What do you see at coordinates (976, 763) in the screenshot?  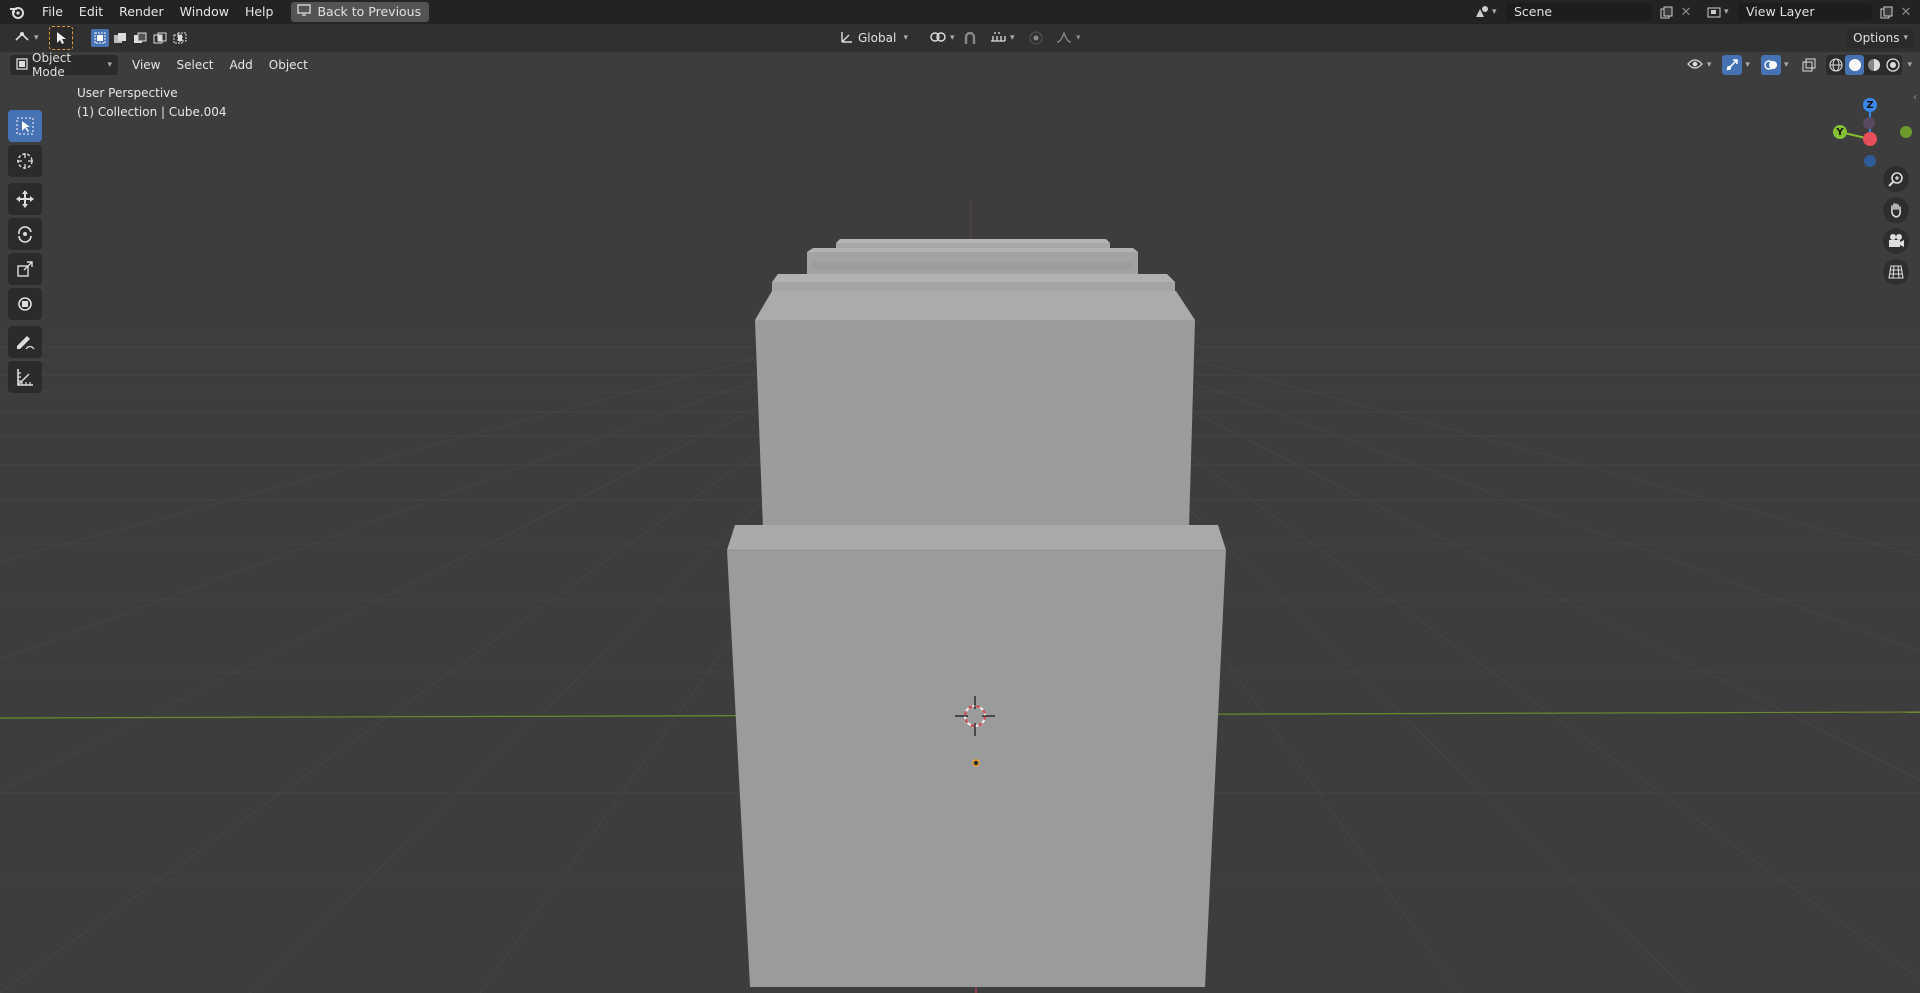 I see `object-origin-icon` at bounding box center [976, 763].